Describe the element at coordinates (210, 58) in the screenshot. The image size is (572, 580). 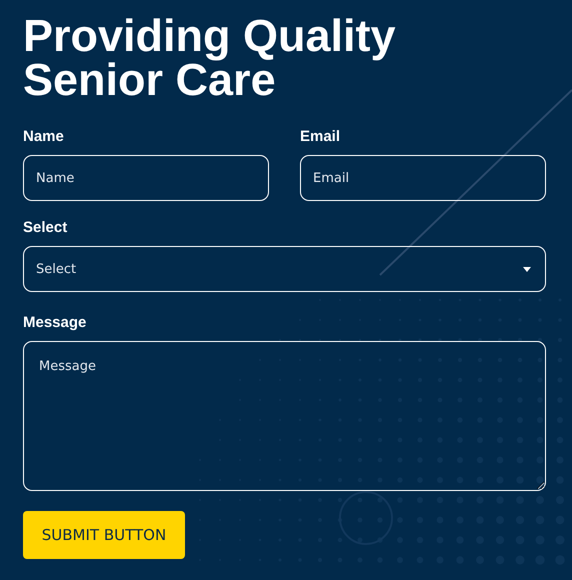
I see `page-heading: Providing Quality Senior Care` at that location.